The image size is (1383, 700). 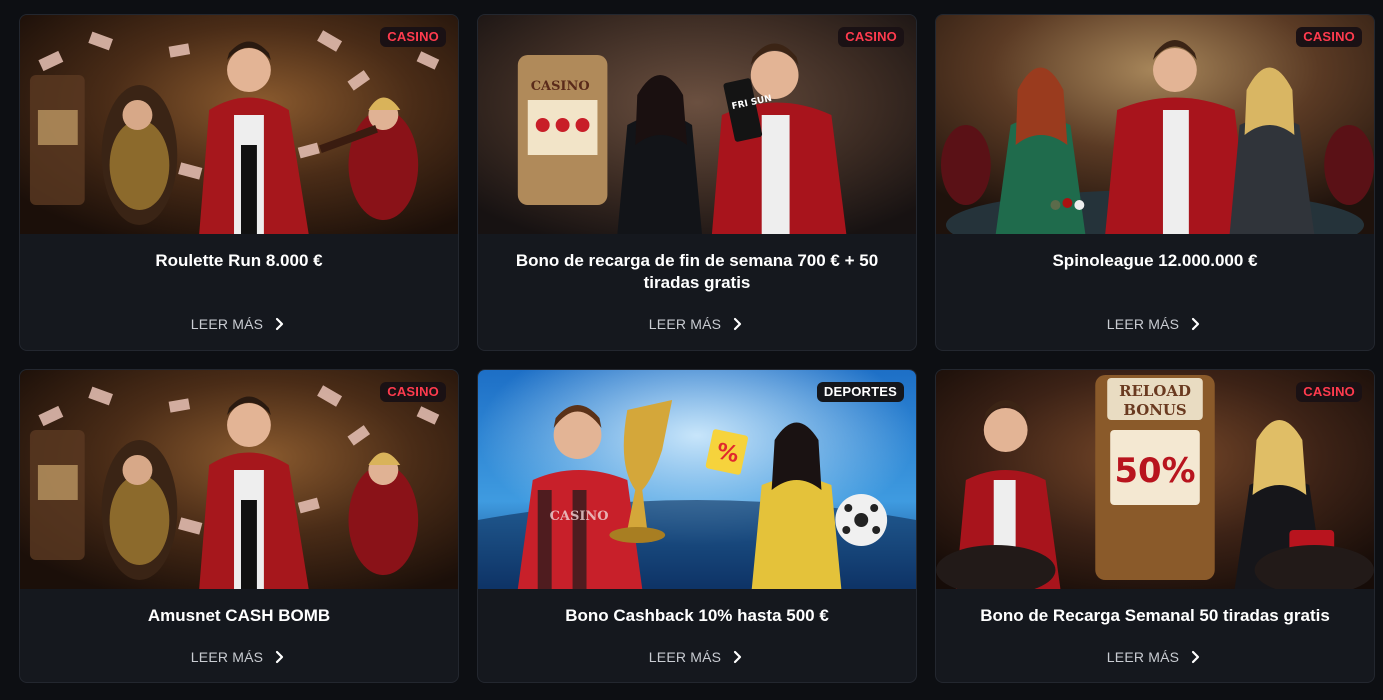 I want to click on reload-bonus-illustration: RELOAD BONUS 50%, so click(x=1155, y=479).